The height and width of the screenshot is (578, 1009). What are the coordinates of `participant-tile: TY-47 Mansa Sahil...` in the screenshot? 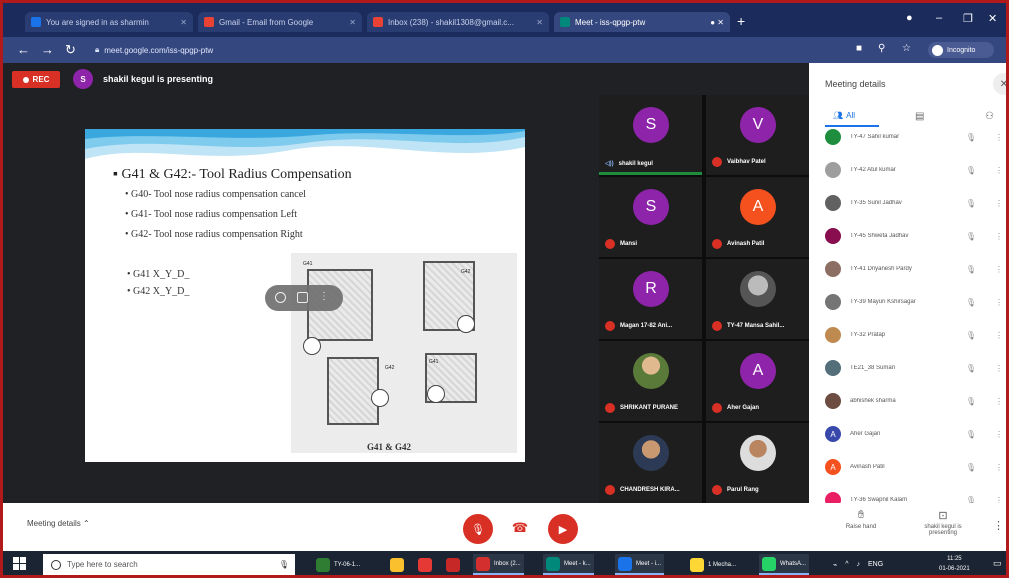 It's located at (757, 299).